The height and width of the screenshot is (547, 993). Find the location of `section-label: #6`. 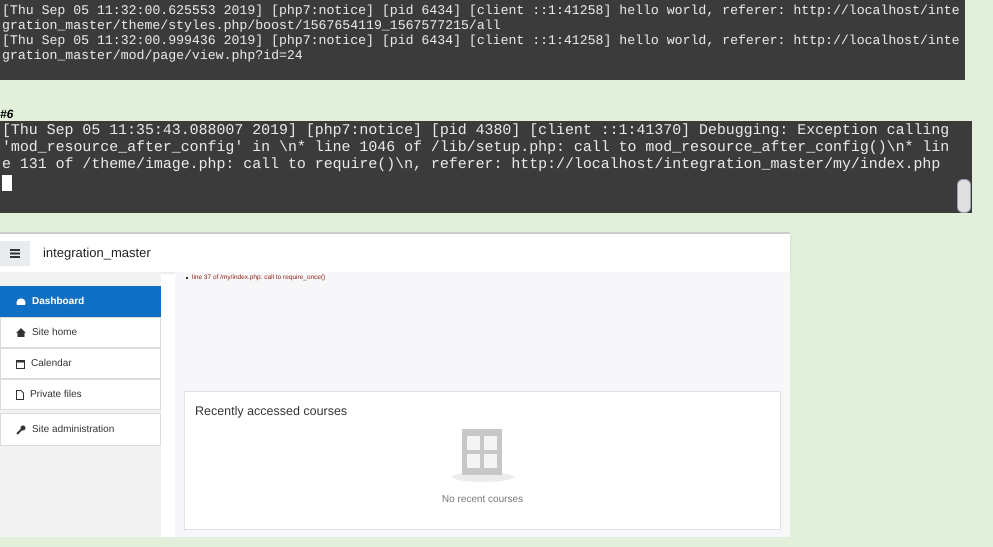

section-label: #6 is located at coordinates (7, 114).